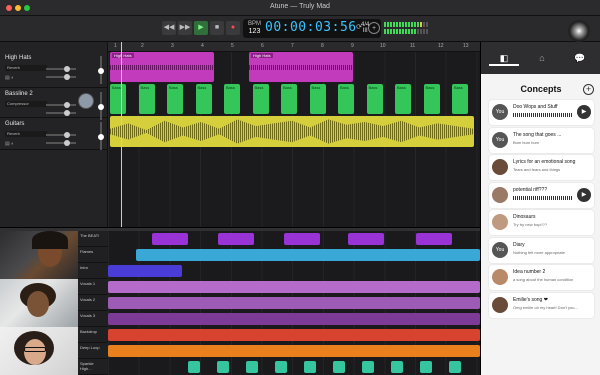  What do you see at coordinates (93, 335) in the screenshot?
I see `lower-track-header: Backdrop` at bounding box center [93, 335].